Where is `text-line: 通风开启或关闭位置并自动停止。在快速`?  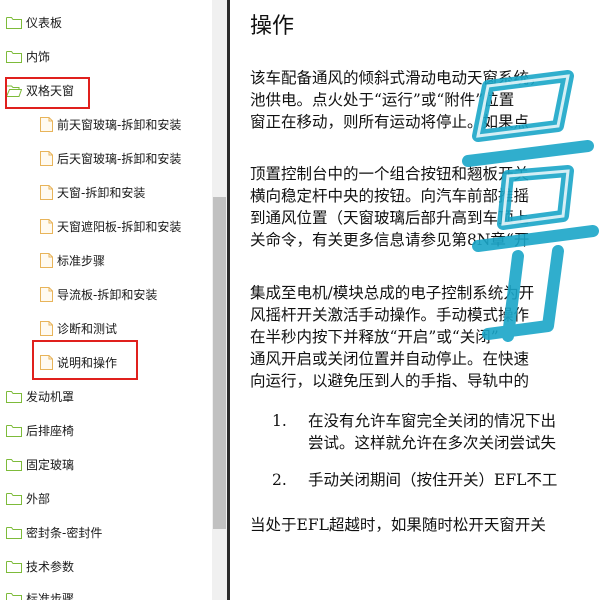 text-line: 通风开启或关闭位置并自动停止。在快速 is located at coordinates (390, 359).